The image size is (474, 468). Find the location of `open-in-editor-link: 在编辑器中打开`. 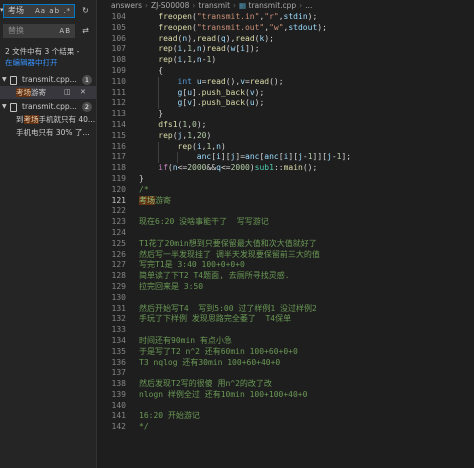

open-in-editor-link: 在编辑器中打开 is located at coordinates (31, 63).